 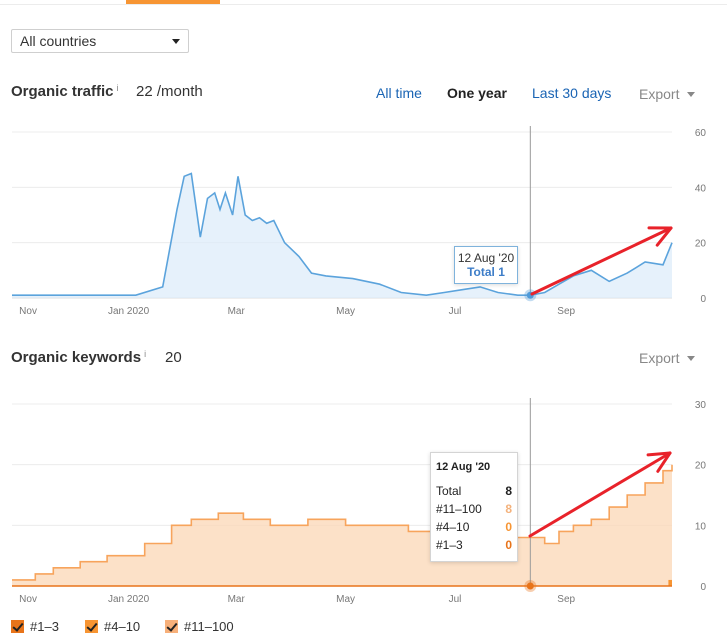 I want to click on traffic-tooltip: 12 Aug '20 Total 1, so click(x=486, y=265).